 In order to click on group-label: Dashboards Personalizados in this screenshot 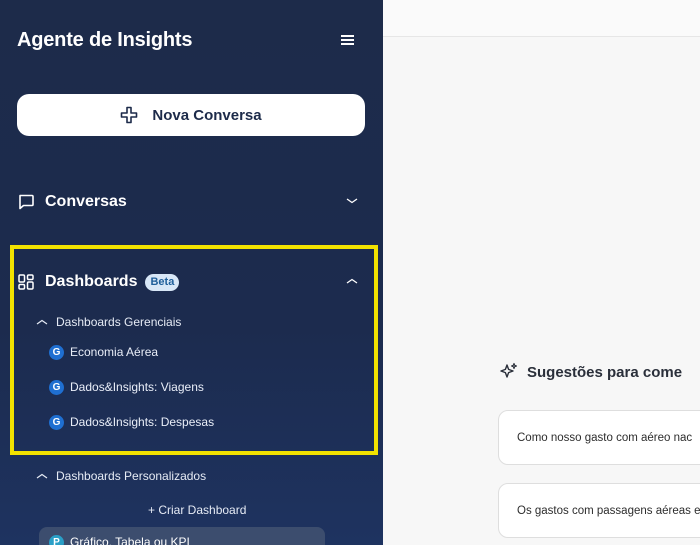, I will do `click(131, 476)`.